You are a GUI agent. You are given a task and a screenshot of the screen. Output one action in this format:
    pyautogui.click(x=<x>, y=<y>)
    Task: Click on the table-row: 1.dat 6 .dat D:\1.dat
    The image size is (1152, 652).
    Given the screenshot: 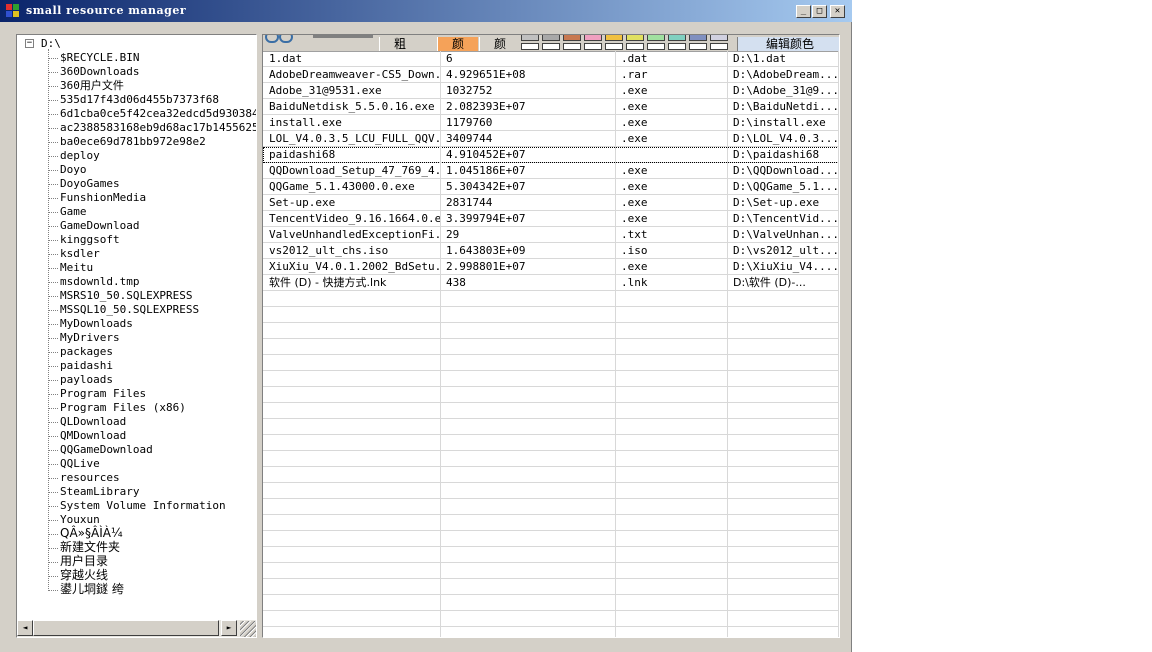 What is the action you would take?
    pyautogui.click(x=551, y=59)
    